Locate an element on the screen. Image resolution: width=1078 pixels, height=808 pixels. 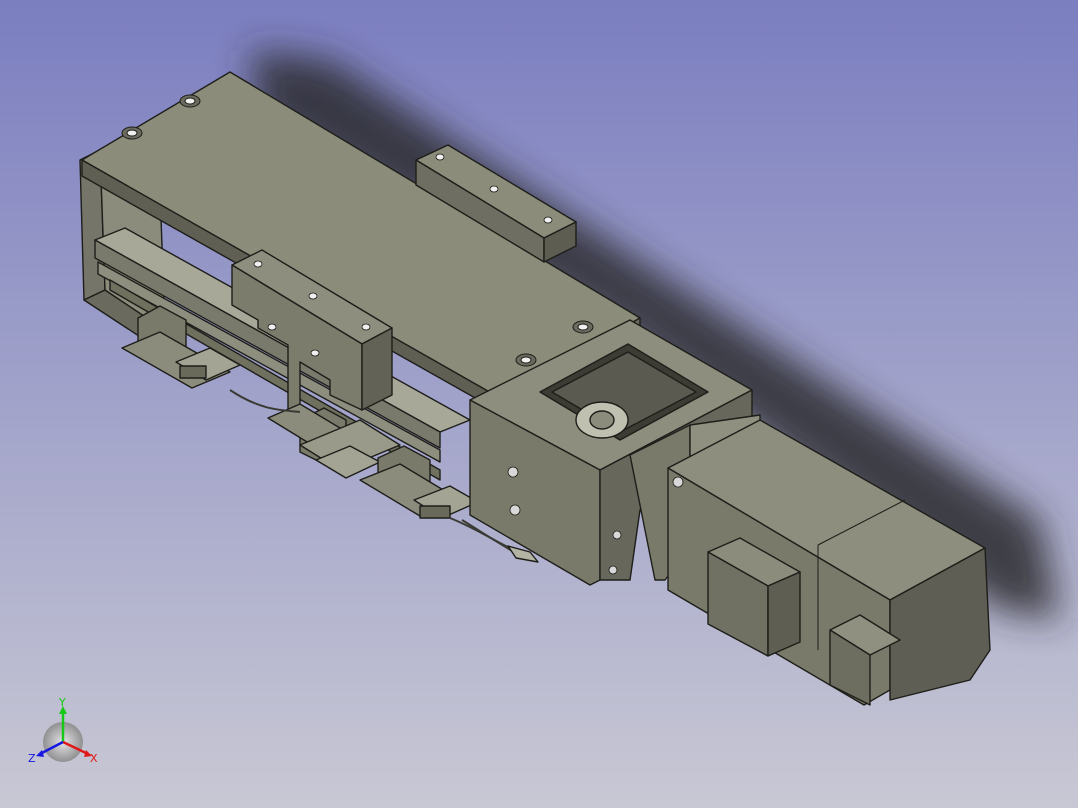
axis-z-label: Z is located at coordinates (32, 758).